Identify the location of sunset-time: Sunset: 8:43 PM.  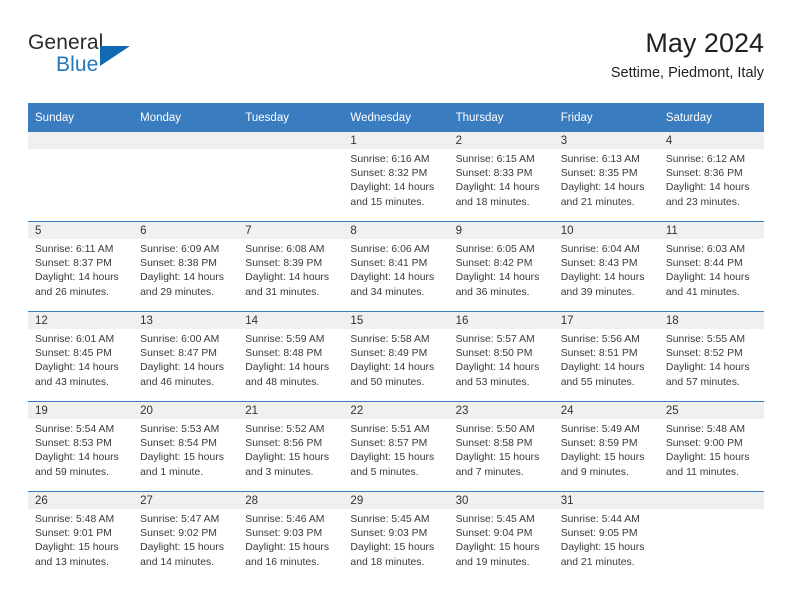
(599, 264).